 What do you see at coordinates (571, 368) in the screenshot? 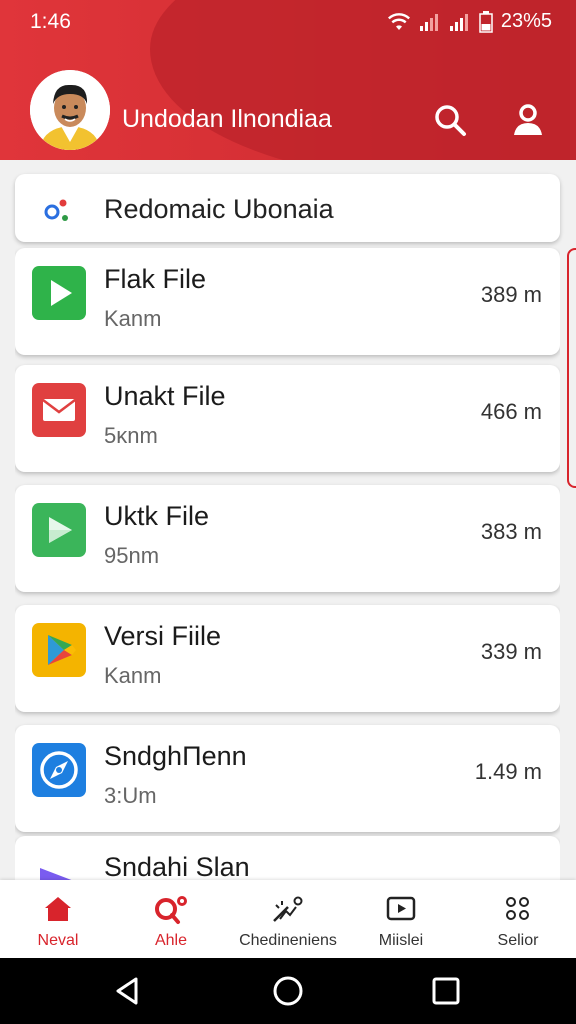
I see `scroll-indicator` at bounding box center [571, 368].